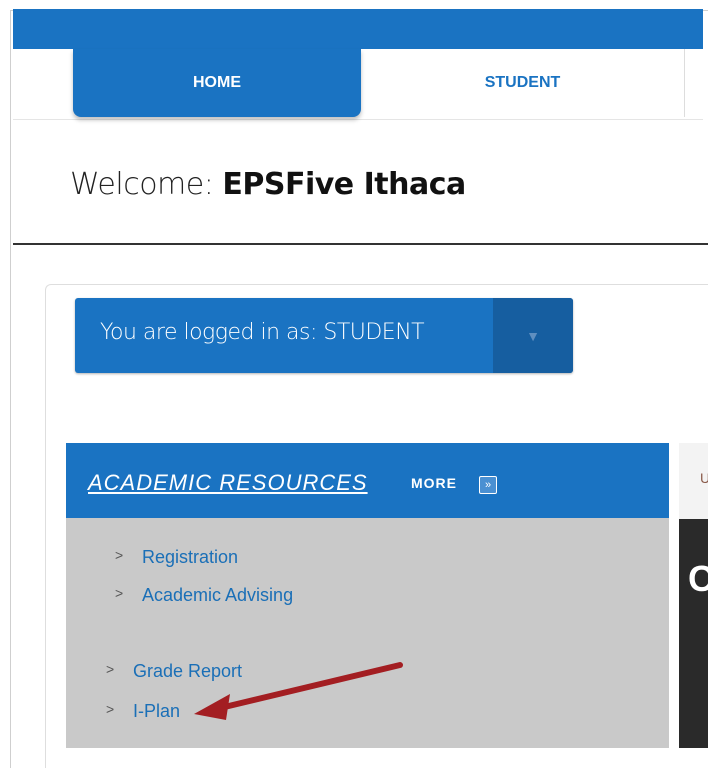 This screenshot has height=768, width=708. I want to click on tab-bar: HOME STUDENT, so click(358, 84).